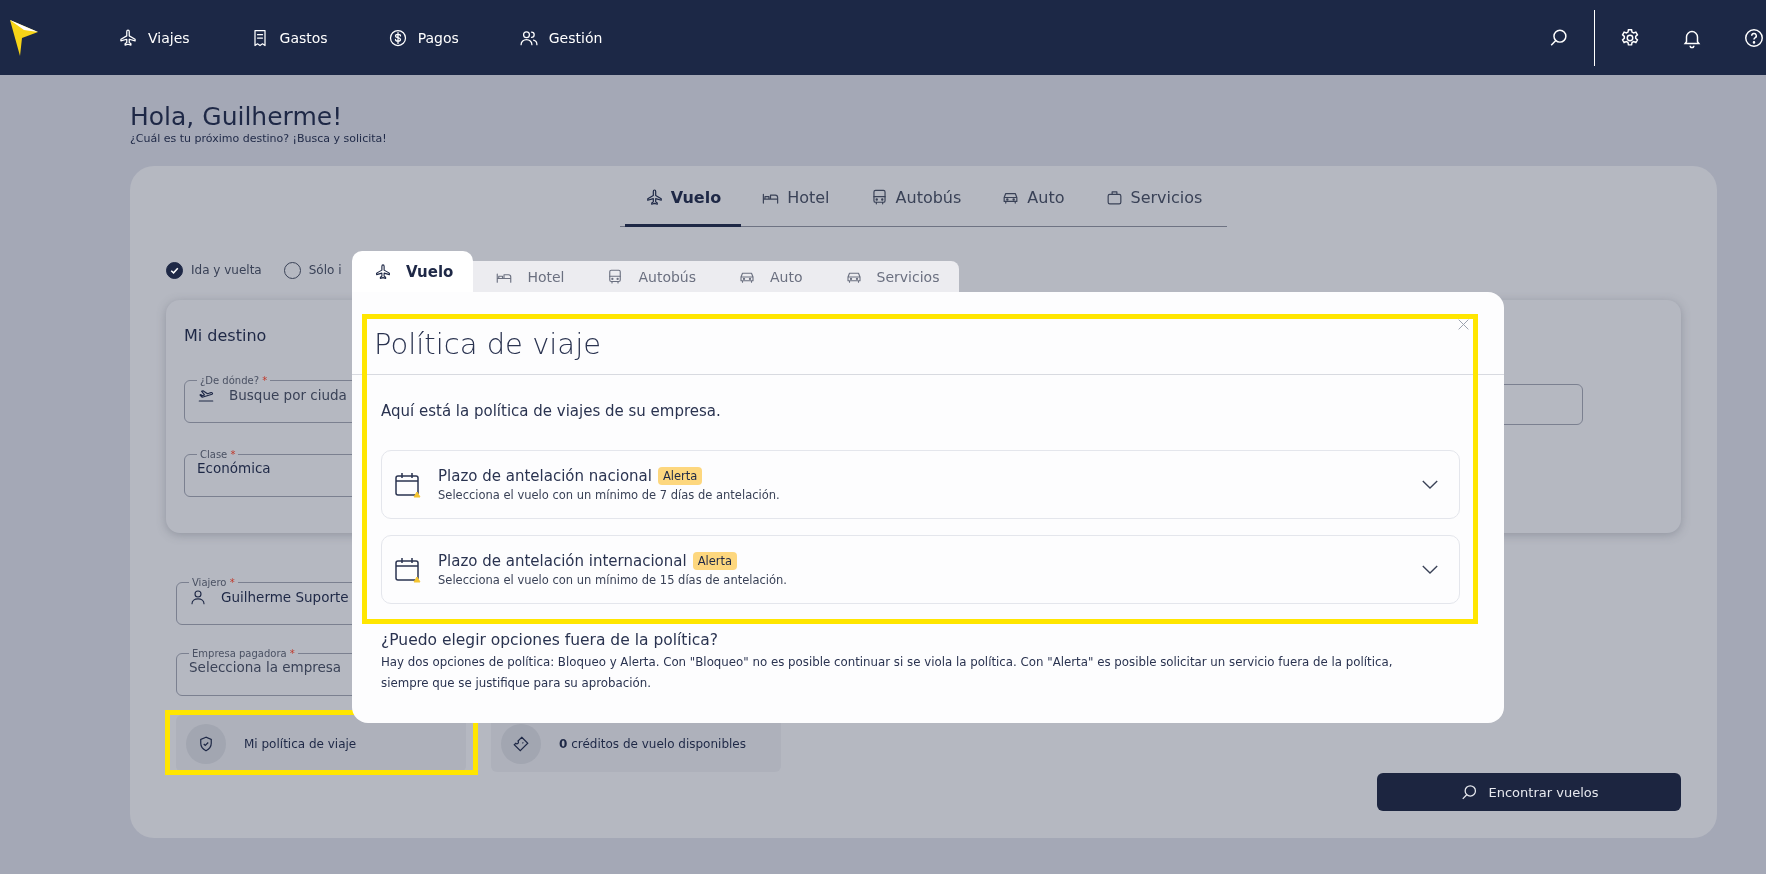 The width and height of the screenshot is (1766, 874). Describe the element at coordinates (288, 37) in the screenshot. I see `nav-link: Gastos` at that location.